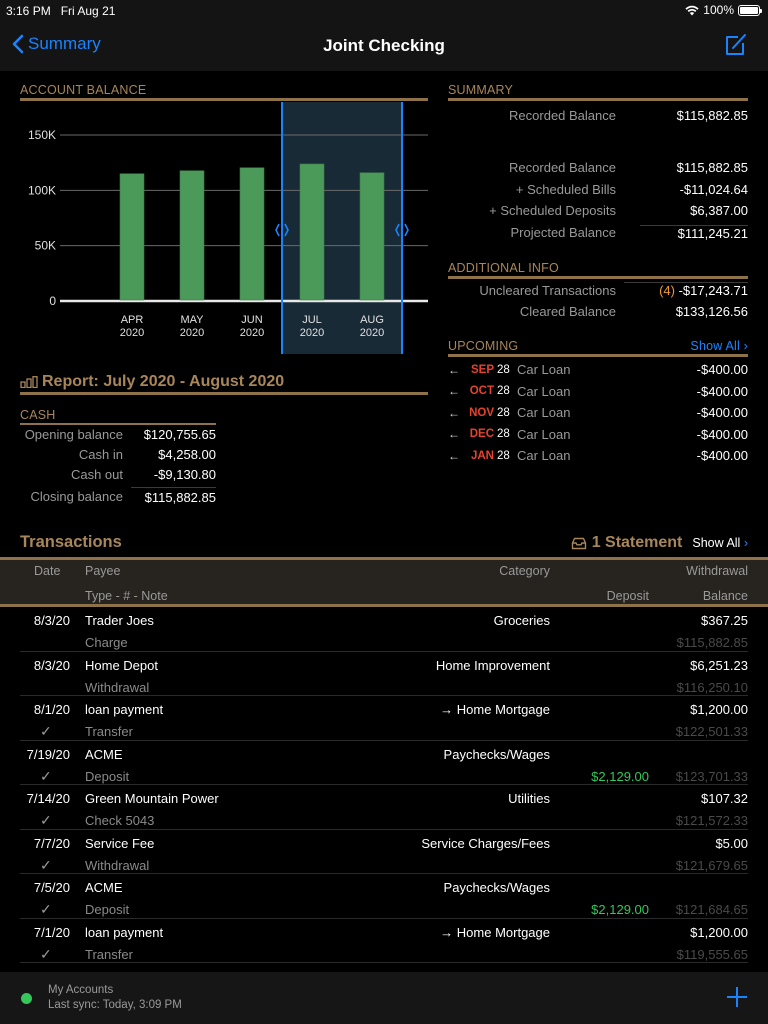 The image size is (768, 1024). Describe the element at coordinates (26, 998) in the screenshot. I see `sync-status-icon` at that location.